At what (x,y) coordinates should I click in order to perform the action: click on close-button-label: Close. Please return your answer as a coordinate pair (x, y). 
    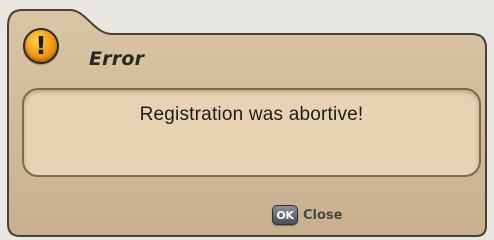
    Looking at the image, I should click on (323, 215).